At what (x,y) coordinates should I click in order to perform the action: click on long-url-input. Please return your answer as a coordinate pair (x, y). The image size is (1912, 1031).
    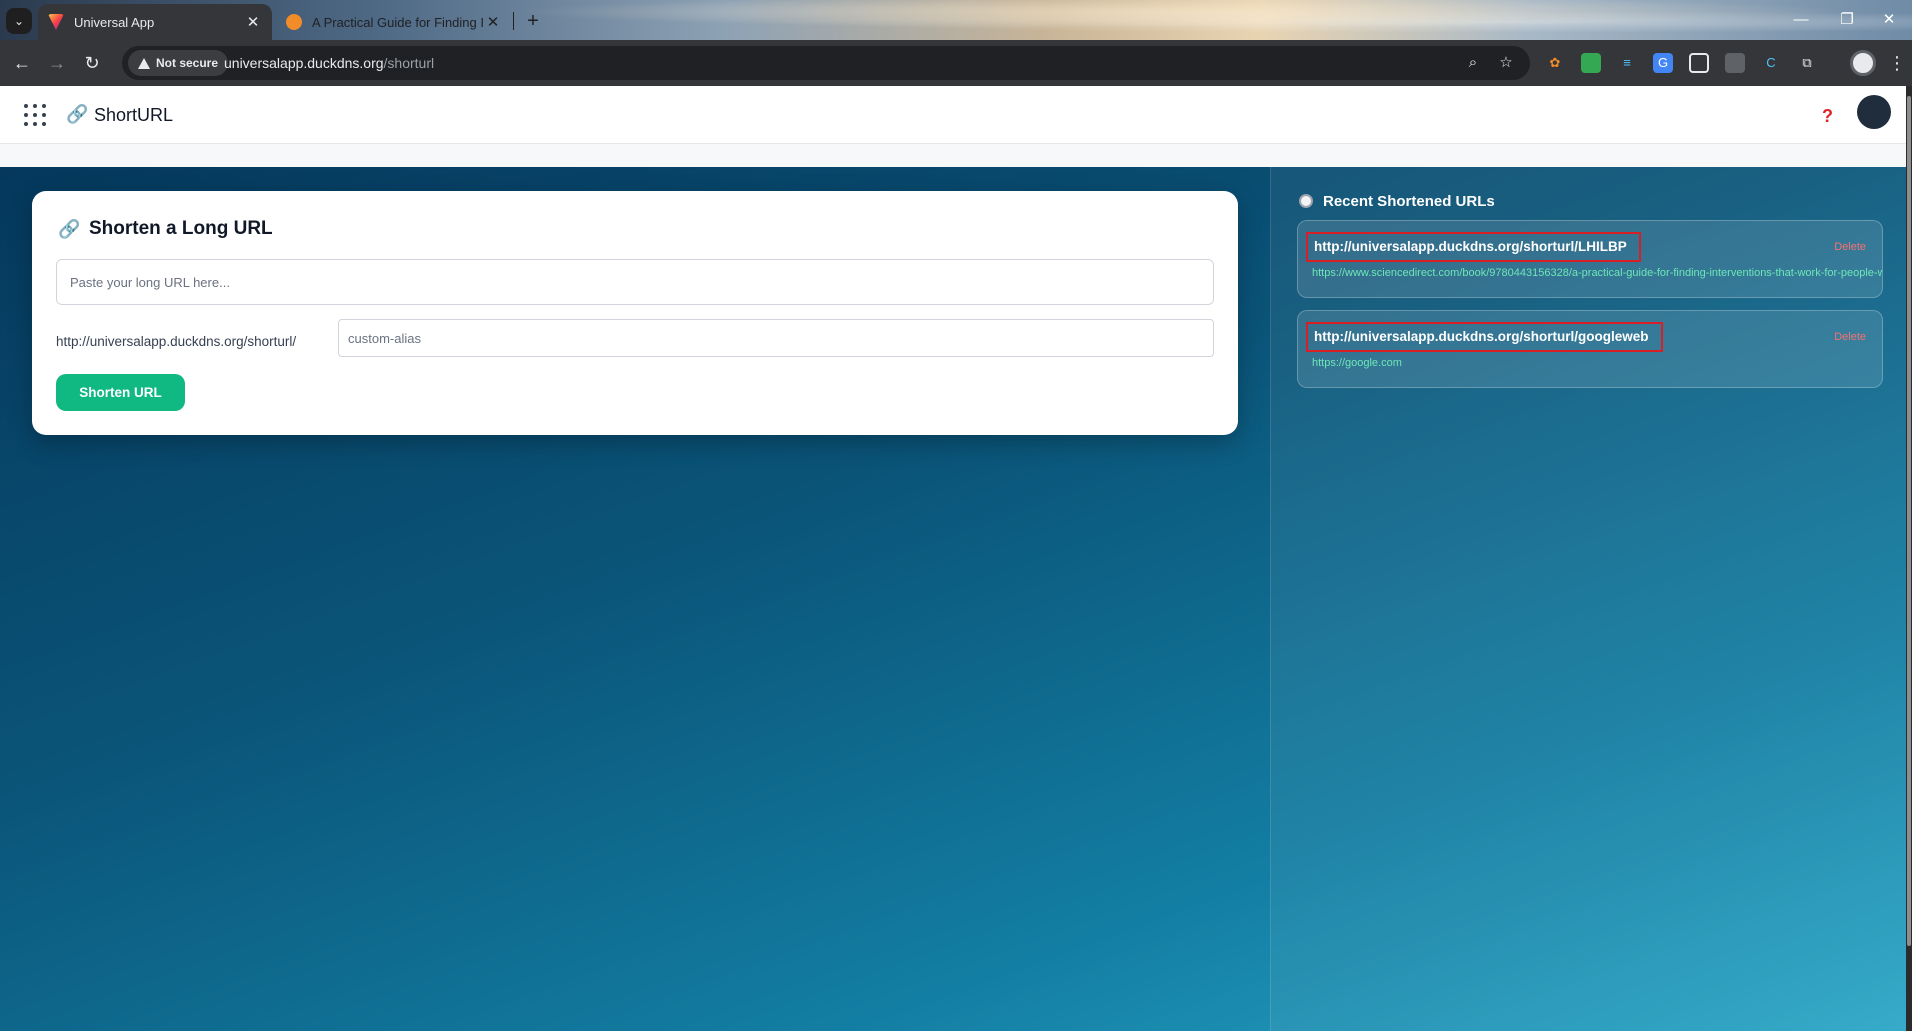
    Looking at the image, I should click on (635, 282).